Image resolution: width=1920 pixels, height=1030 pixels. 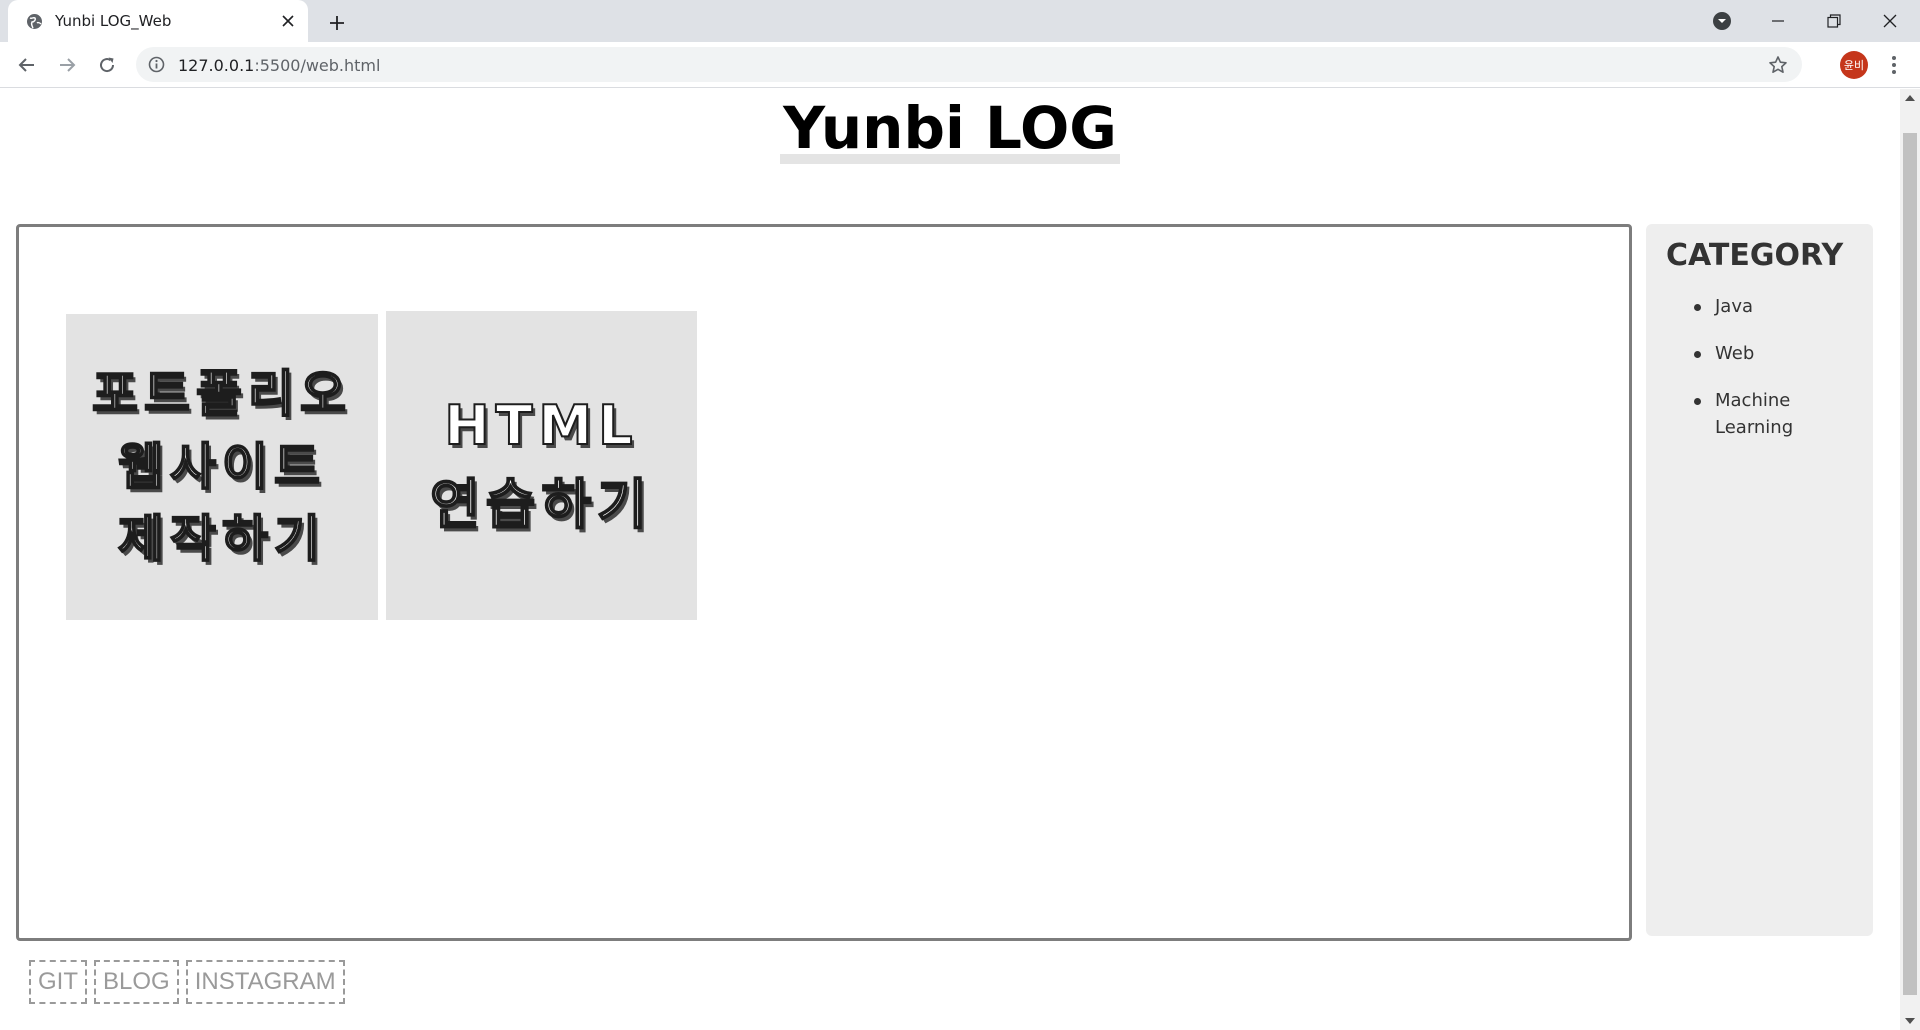 What do you see at coordinates (1894, 65) in the screenshot?
I see `menu-kebab-icon` at bounding box center [1894, 65].